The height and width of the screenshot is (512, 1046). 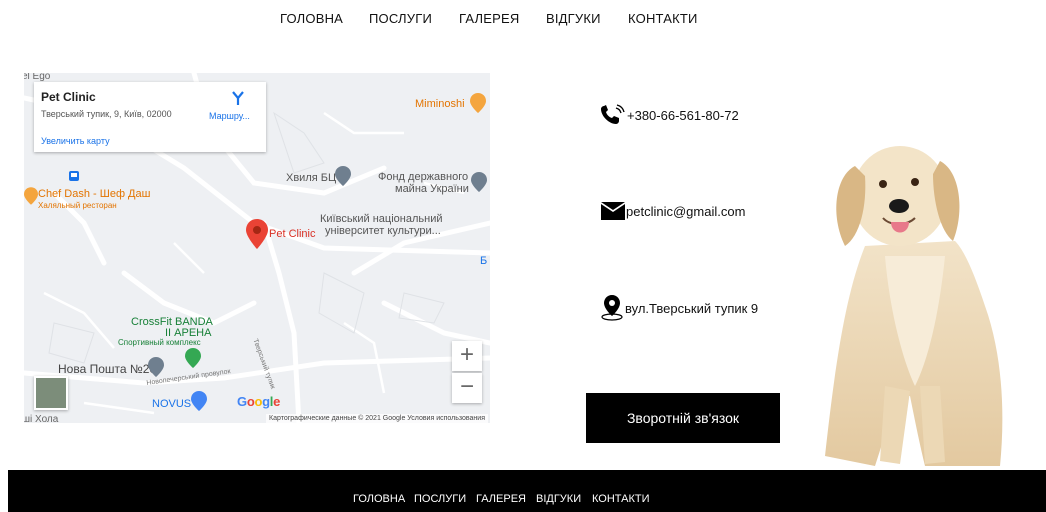 I want to click on address-text: вул.Тверський тупик 9, so click(x=692, y=308).